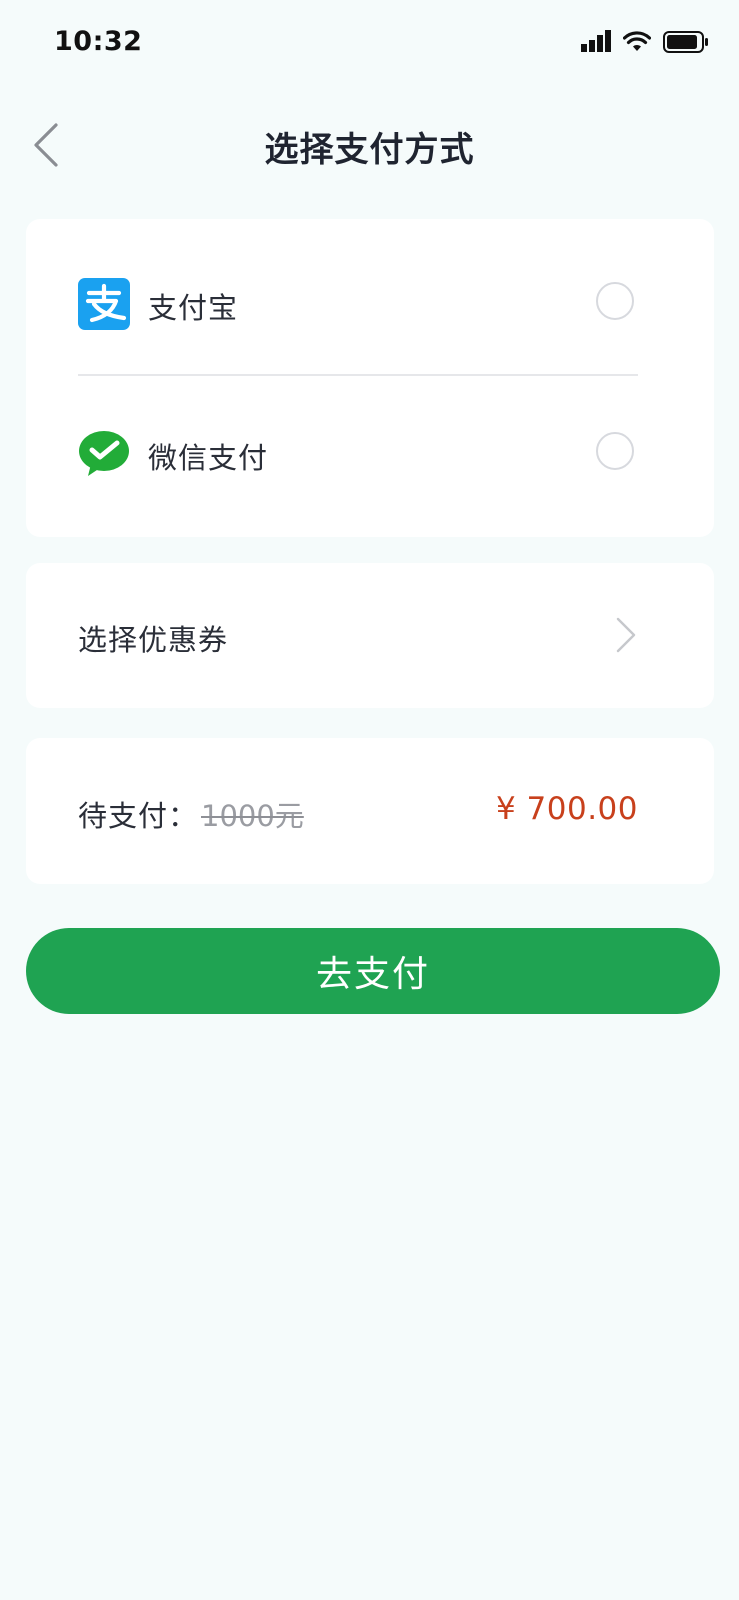  Describe the element at coordinates (104, 304) in the screenshot. I see `alipay-icon` at that location.